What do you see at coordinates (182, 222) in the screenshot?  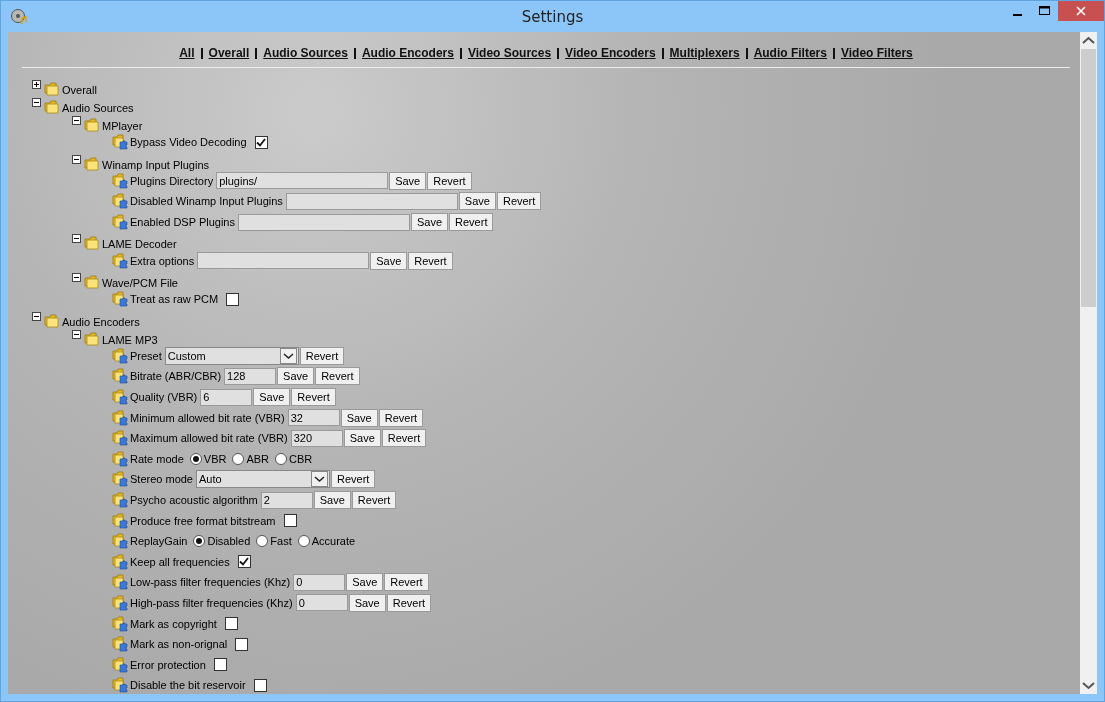 I see `setting-label: Enabled DSP Plugins` at bounding box center [182, 222].